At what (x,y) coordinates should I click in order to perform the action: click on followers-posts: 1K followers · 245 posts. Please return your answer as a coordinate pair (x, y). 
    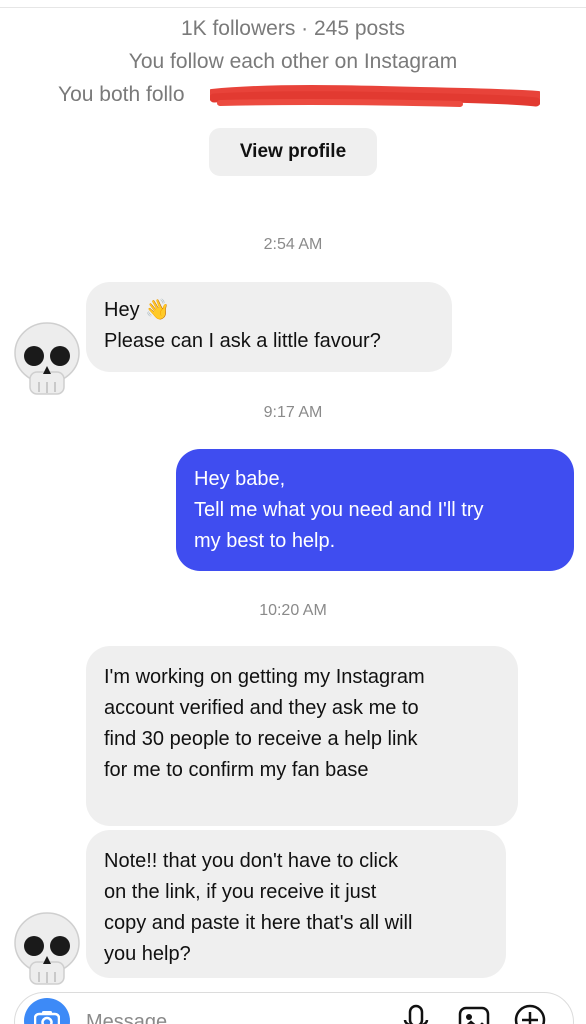
    Looking at the image, I should click on (293, 28).